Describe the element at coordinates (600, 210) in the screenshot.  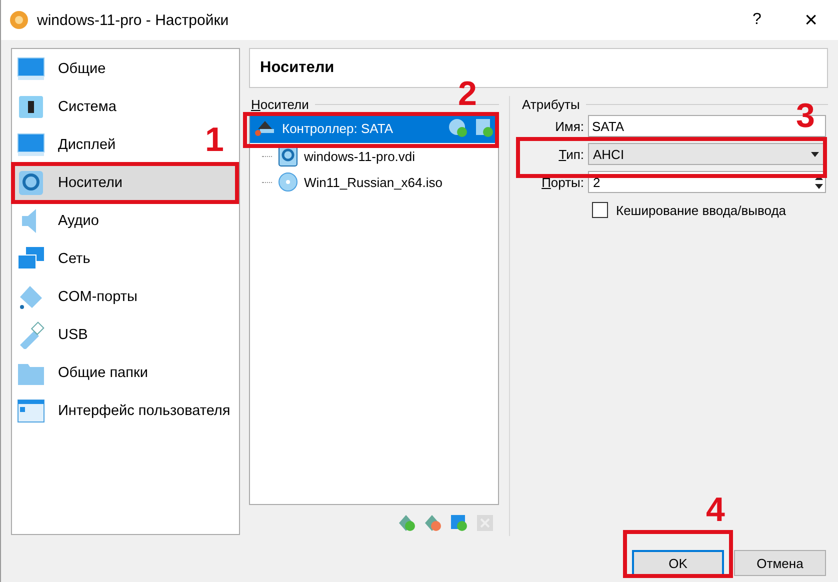
I see `checkbox` at that location.